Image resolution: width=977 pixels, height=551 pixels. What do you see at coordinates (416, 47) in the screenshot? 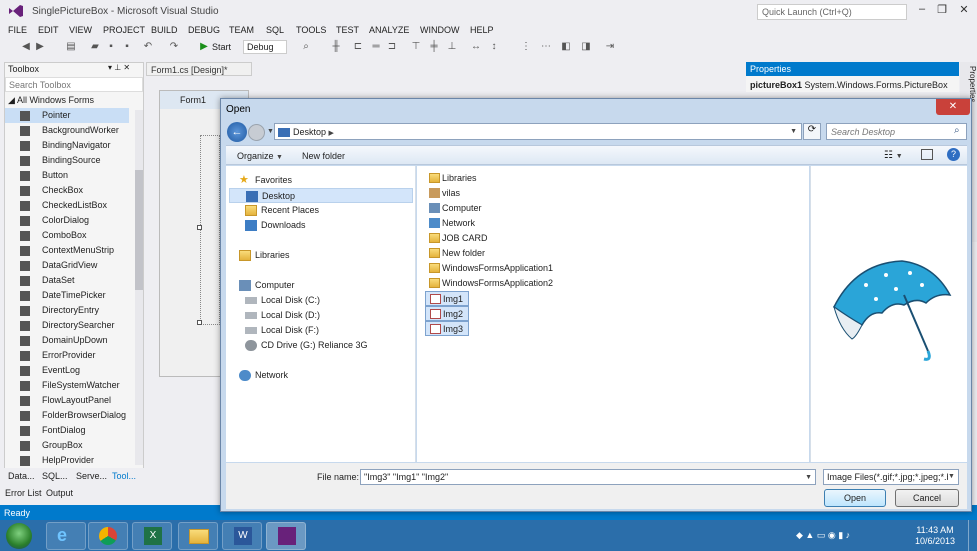
I see `align-top-icon: ⊤` at bounding box center [416, 47].